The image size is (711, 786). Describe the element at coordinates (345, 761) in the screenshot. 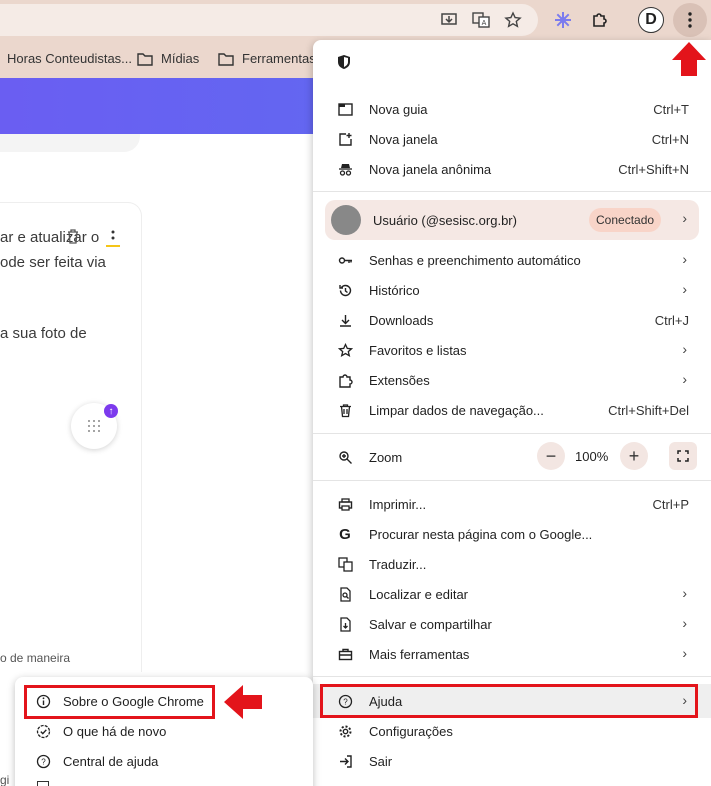

I see `exit-icon` at that location.